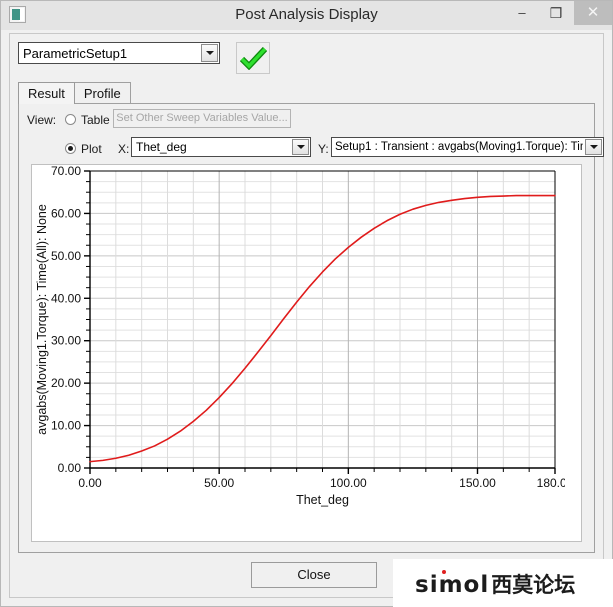  I want to click on parametric-setup-value: ParametricSetup1, so click(75, 53).